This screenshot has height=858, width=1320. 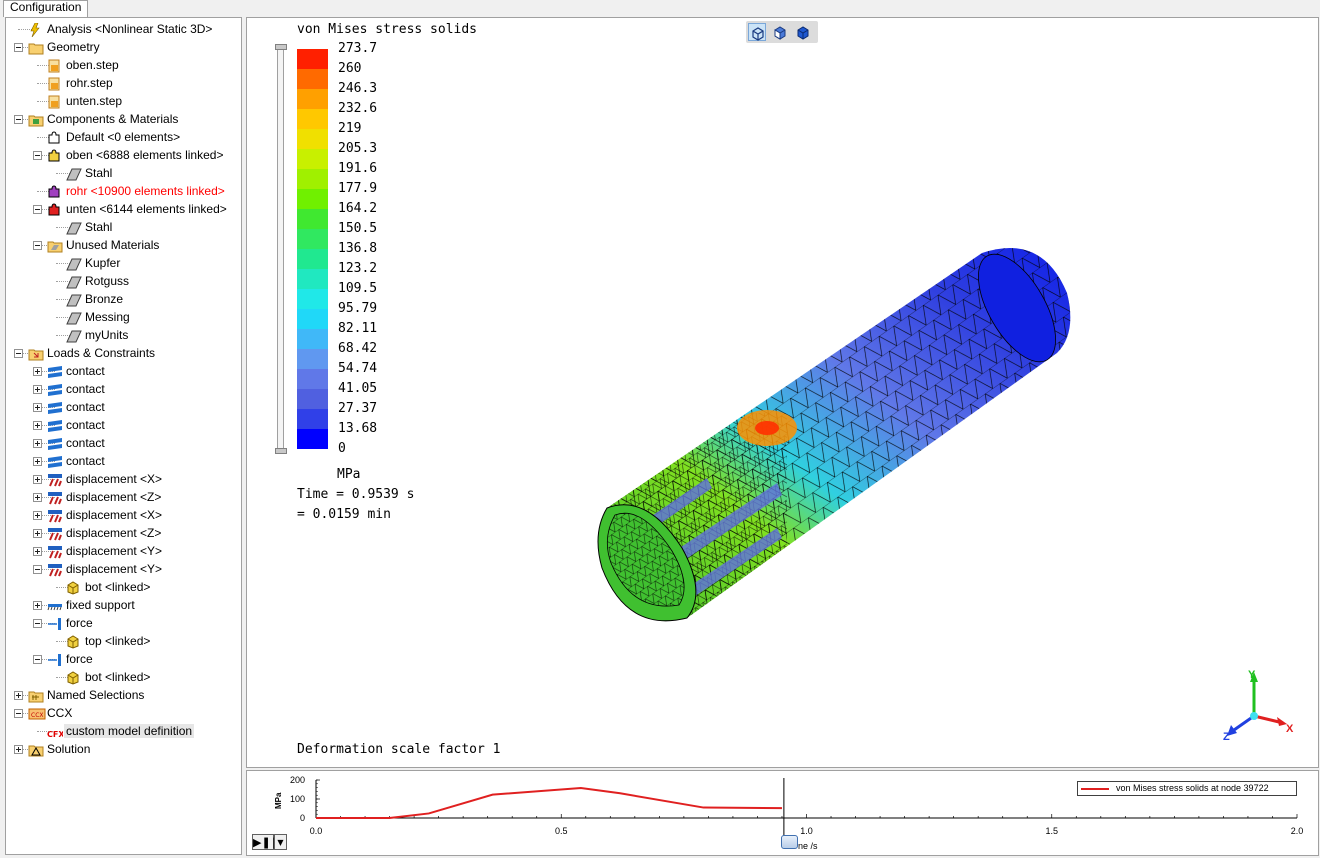 What do you see at coordinates (1187, 788) in the screenshot?
I see `plot-legend: von Mises stress solids at node 39722` at bounding box center [1187, 788].